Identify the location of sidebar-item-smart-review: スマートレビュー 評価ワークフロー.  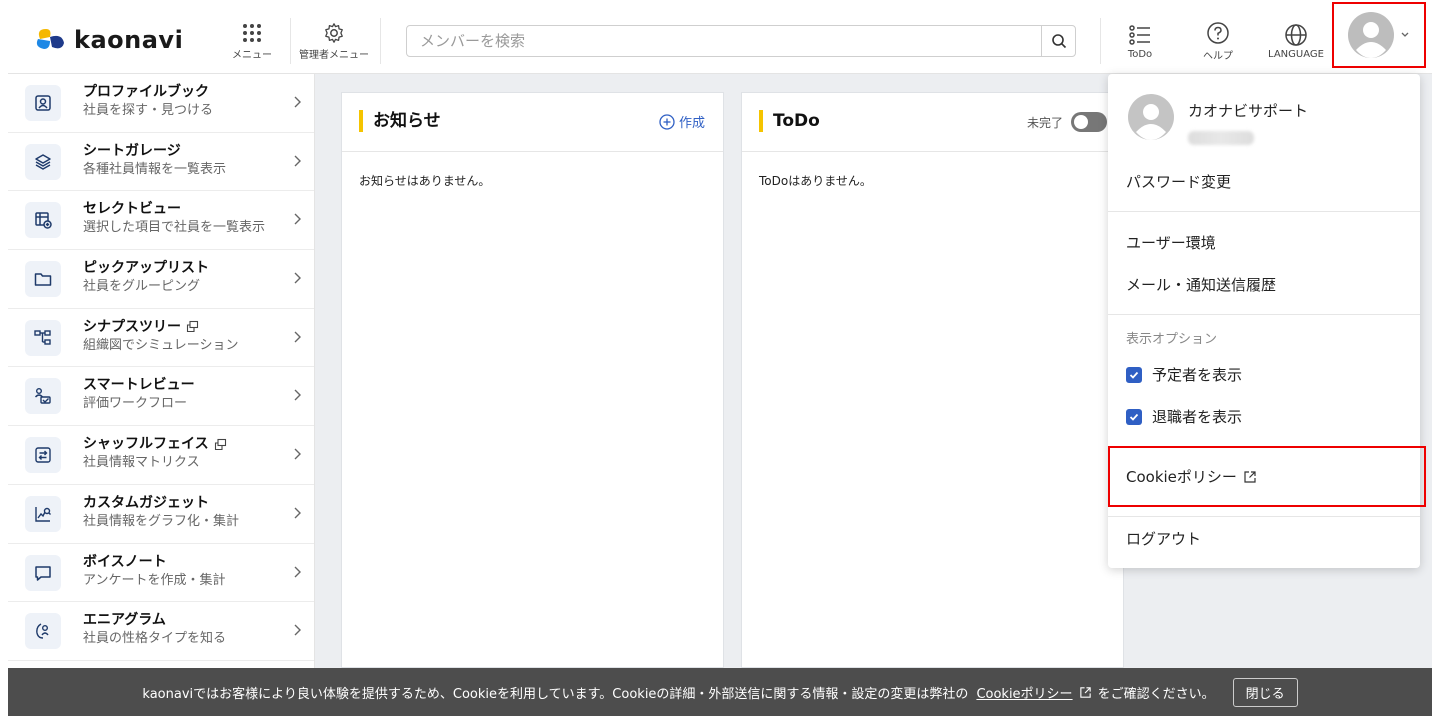
(161, 397).